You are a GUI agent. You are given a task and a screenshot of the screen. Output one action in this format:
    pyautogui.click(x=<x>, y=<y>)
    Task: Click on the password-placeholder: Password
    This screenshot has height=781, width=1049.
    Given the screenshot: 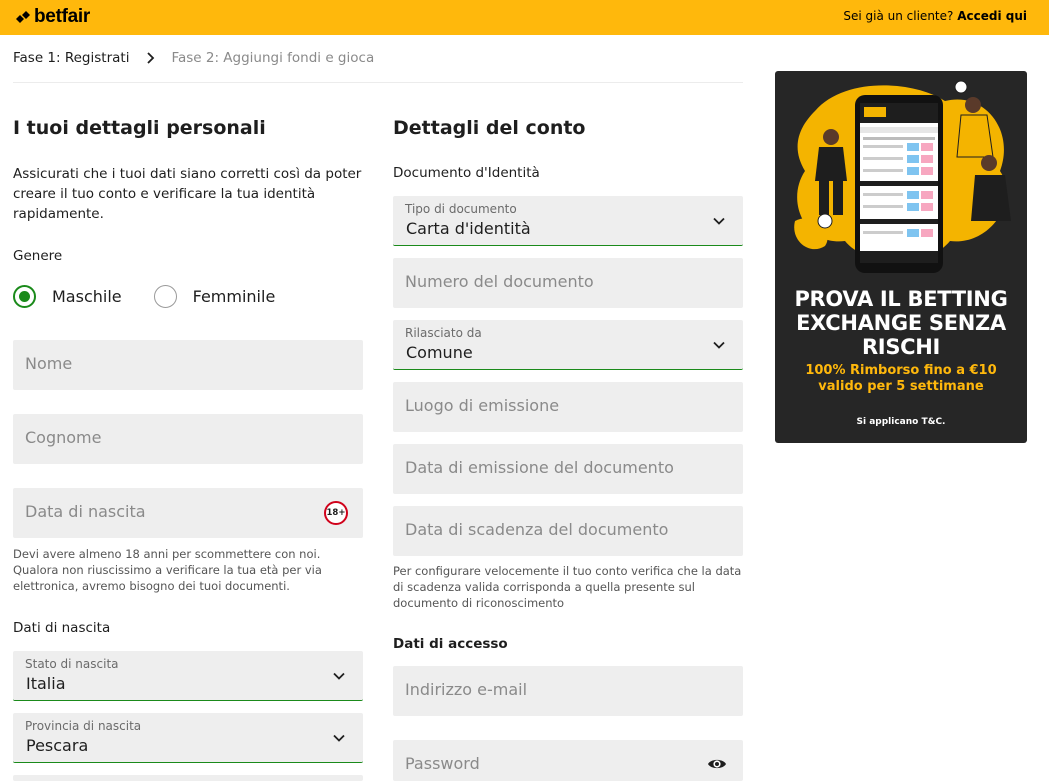 What is the action you would take?
    pyautogui.click(x=442, y=763)
    